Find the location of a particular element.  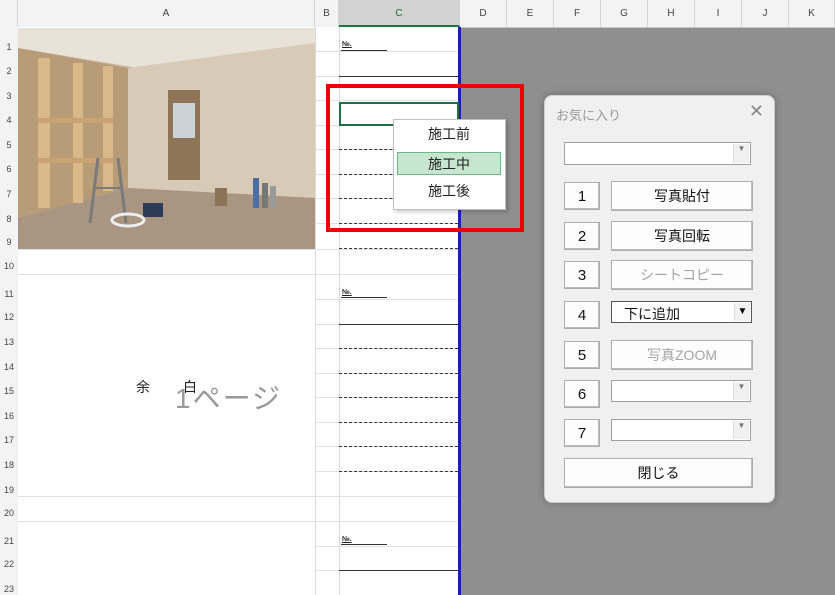

row-header: 4 is located at coordinates (9, 120).